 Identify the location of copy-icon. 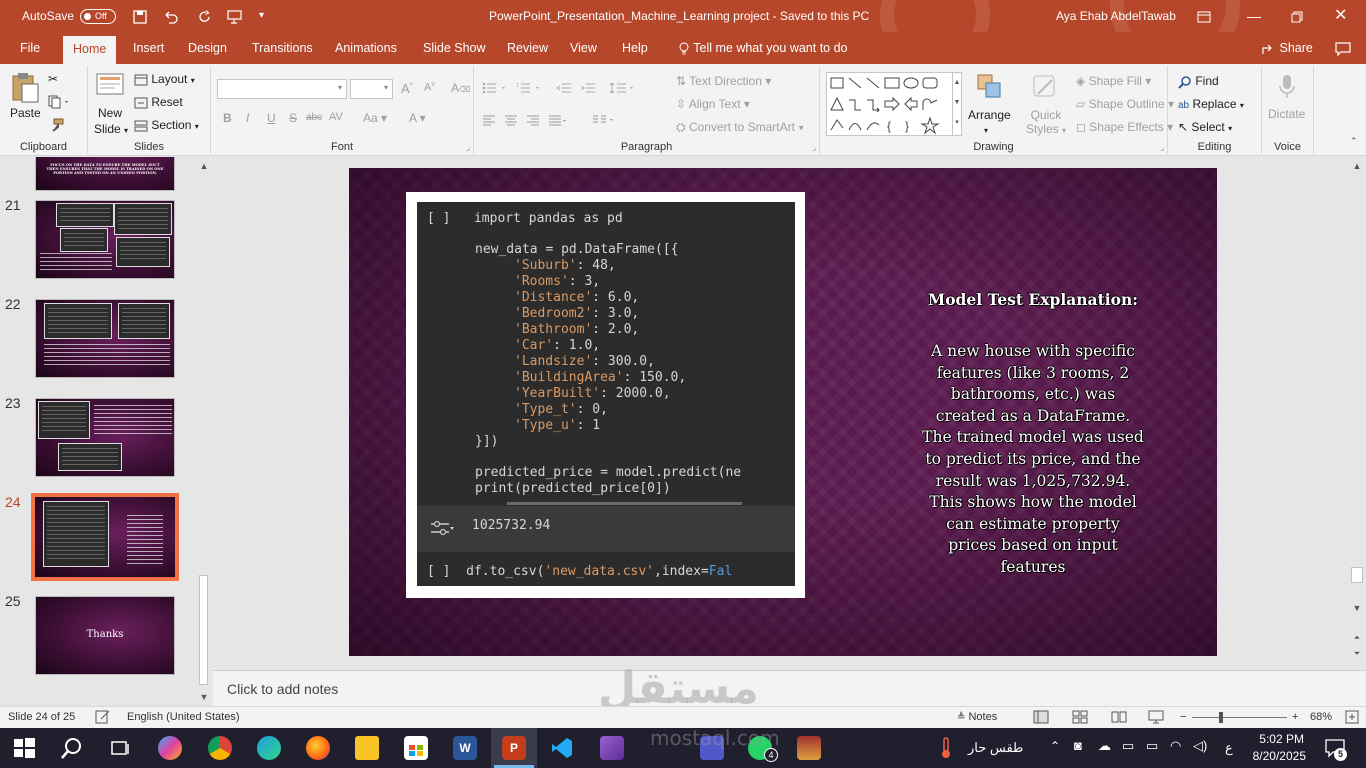
(59, 103).